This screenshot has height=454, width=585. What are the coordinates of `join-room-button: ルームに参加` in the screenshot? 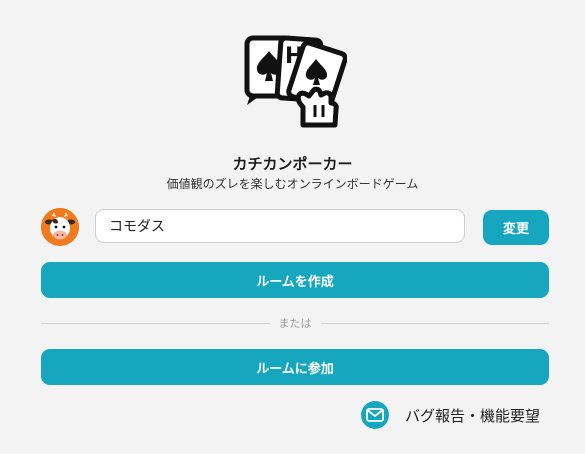 It's located at (295, 367).